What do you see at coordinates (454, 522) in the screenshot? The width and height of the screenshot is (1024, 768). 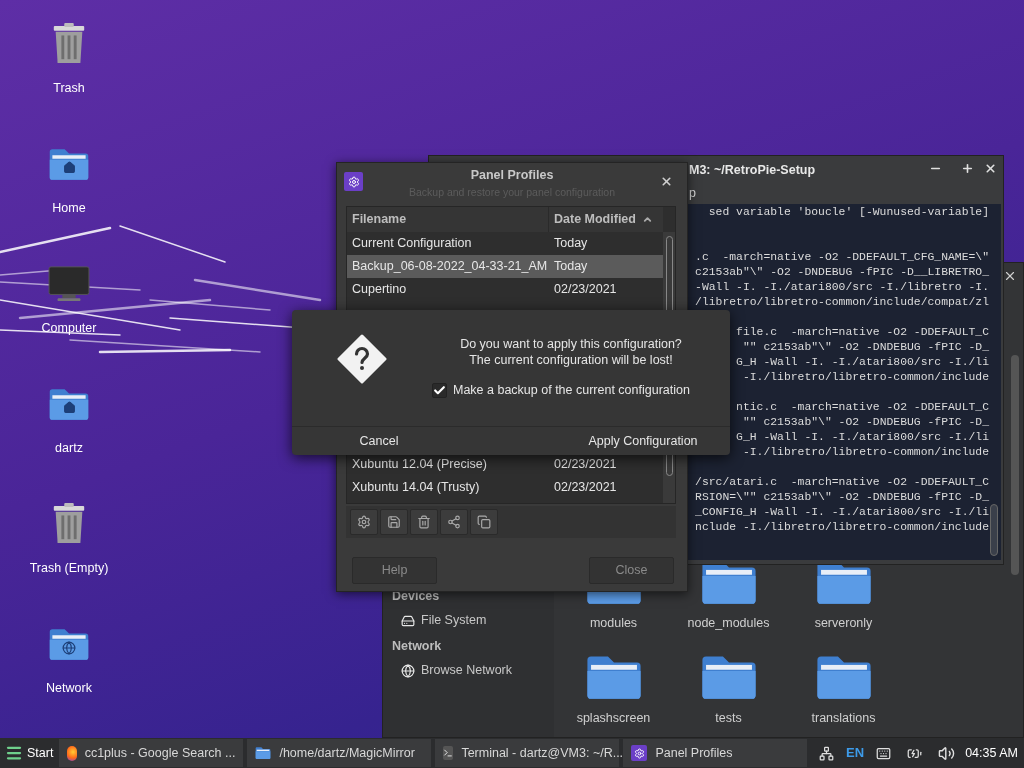 I see `share-icon` at bounding box center [454, 522].